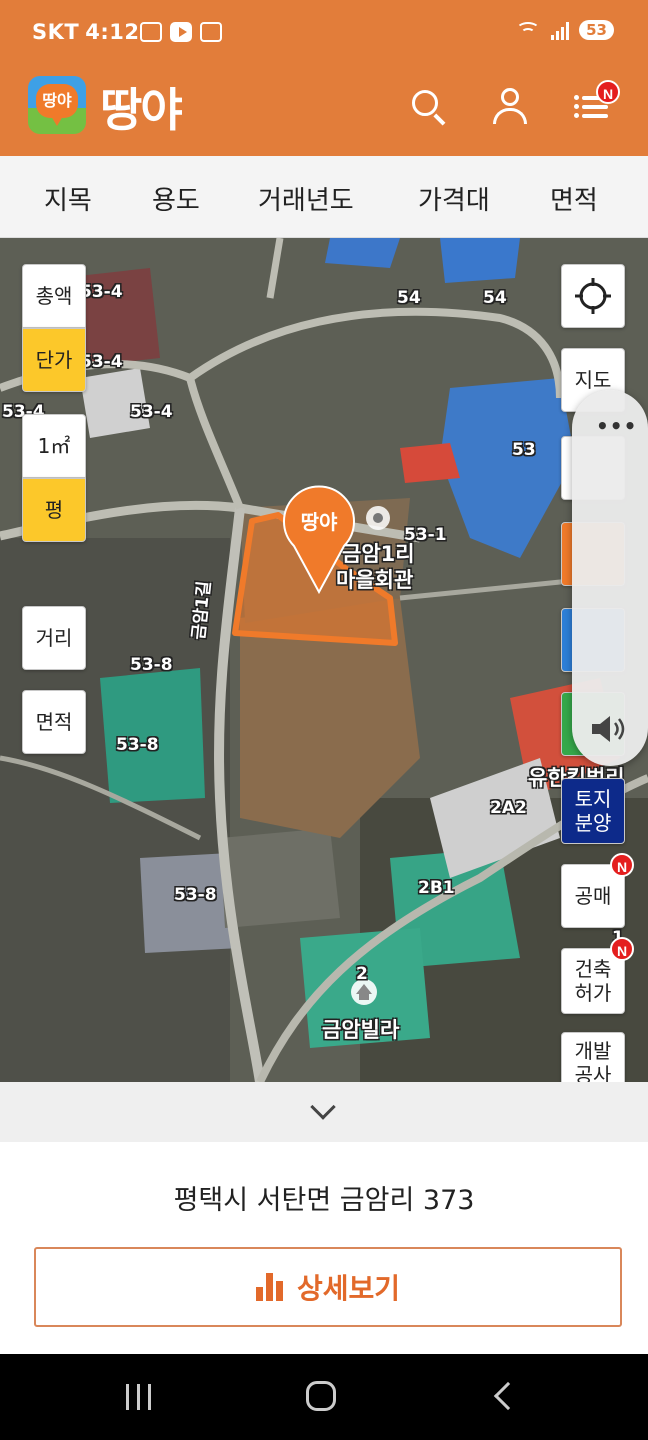 The width and height of the screenshot is (648, 1440). What do you see at coordinates (321, 1396) in the screenshot?
I see `home-icon` at bounding box center [321, 1396].